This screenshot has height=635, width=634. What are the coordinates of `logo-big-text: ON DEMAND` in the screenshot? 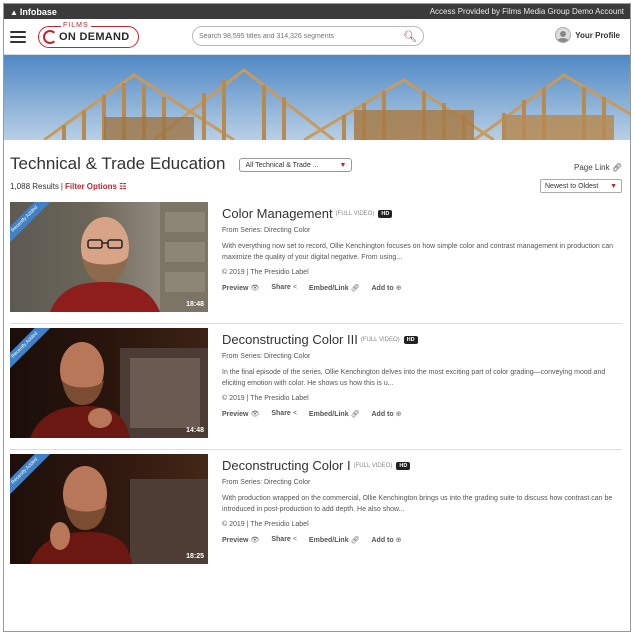 It's located at (94, 36).